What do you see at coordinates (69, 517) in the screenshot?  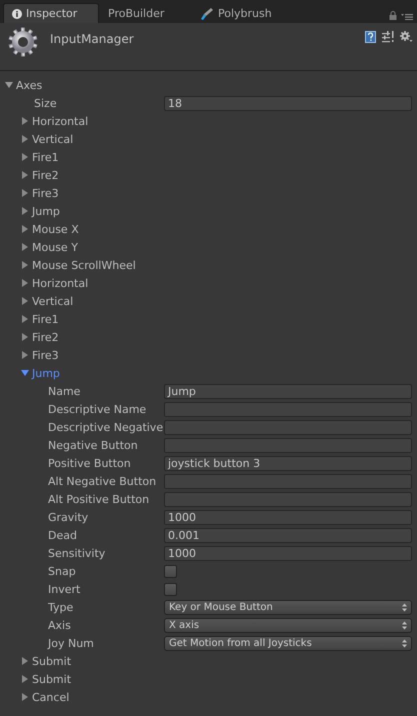 I see `field-label: Gravity` at bounding box center [69, 517].